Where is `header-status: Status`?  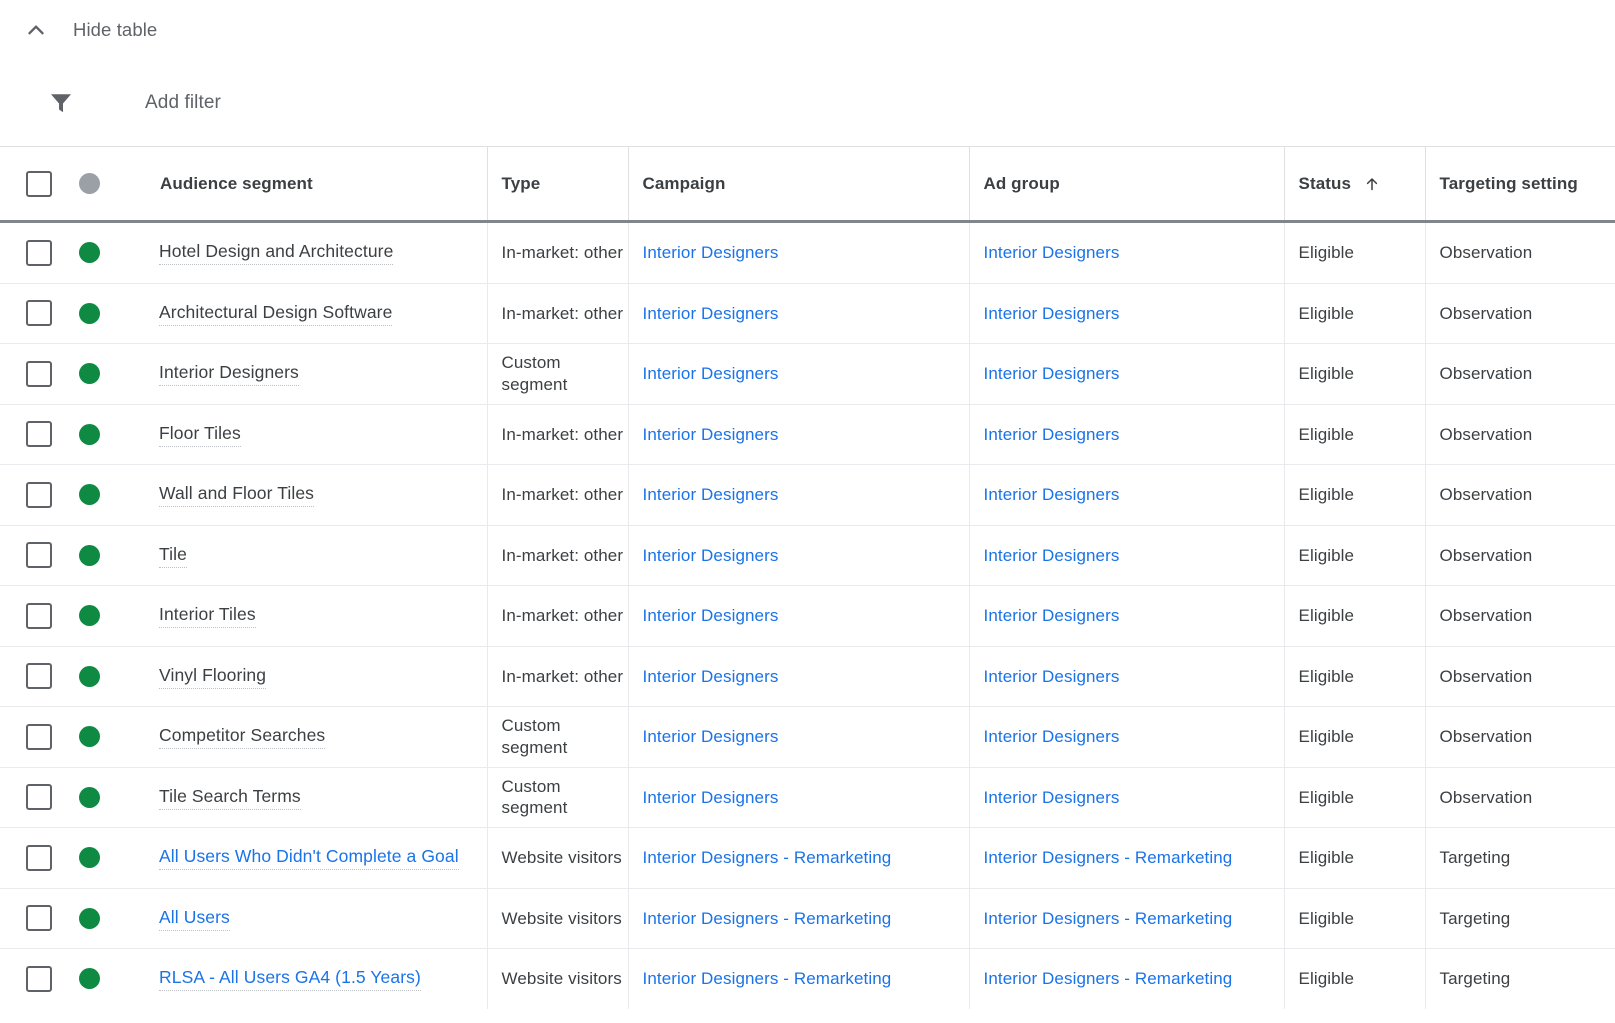
header-status: Status is located at coordinates (1355, 184).